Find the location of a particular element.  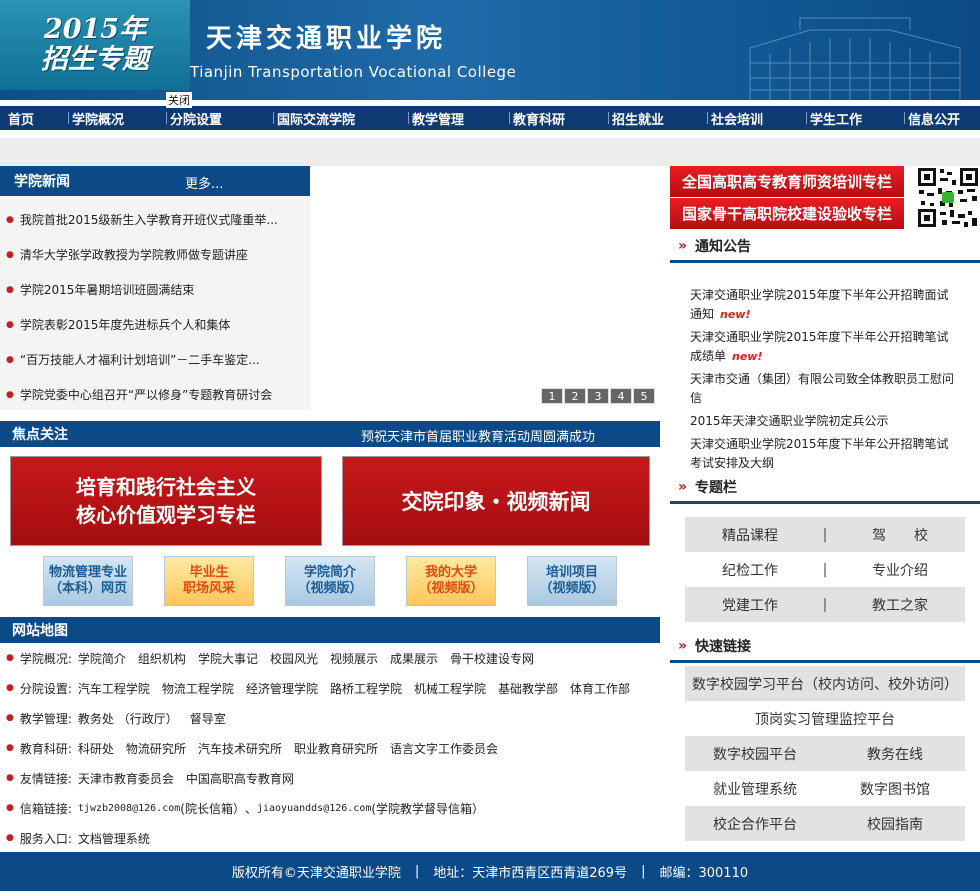

sitemap-link: 体育工作部 is located at coordinates (600, 688).